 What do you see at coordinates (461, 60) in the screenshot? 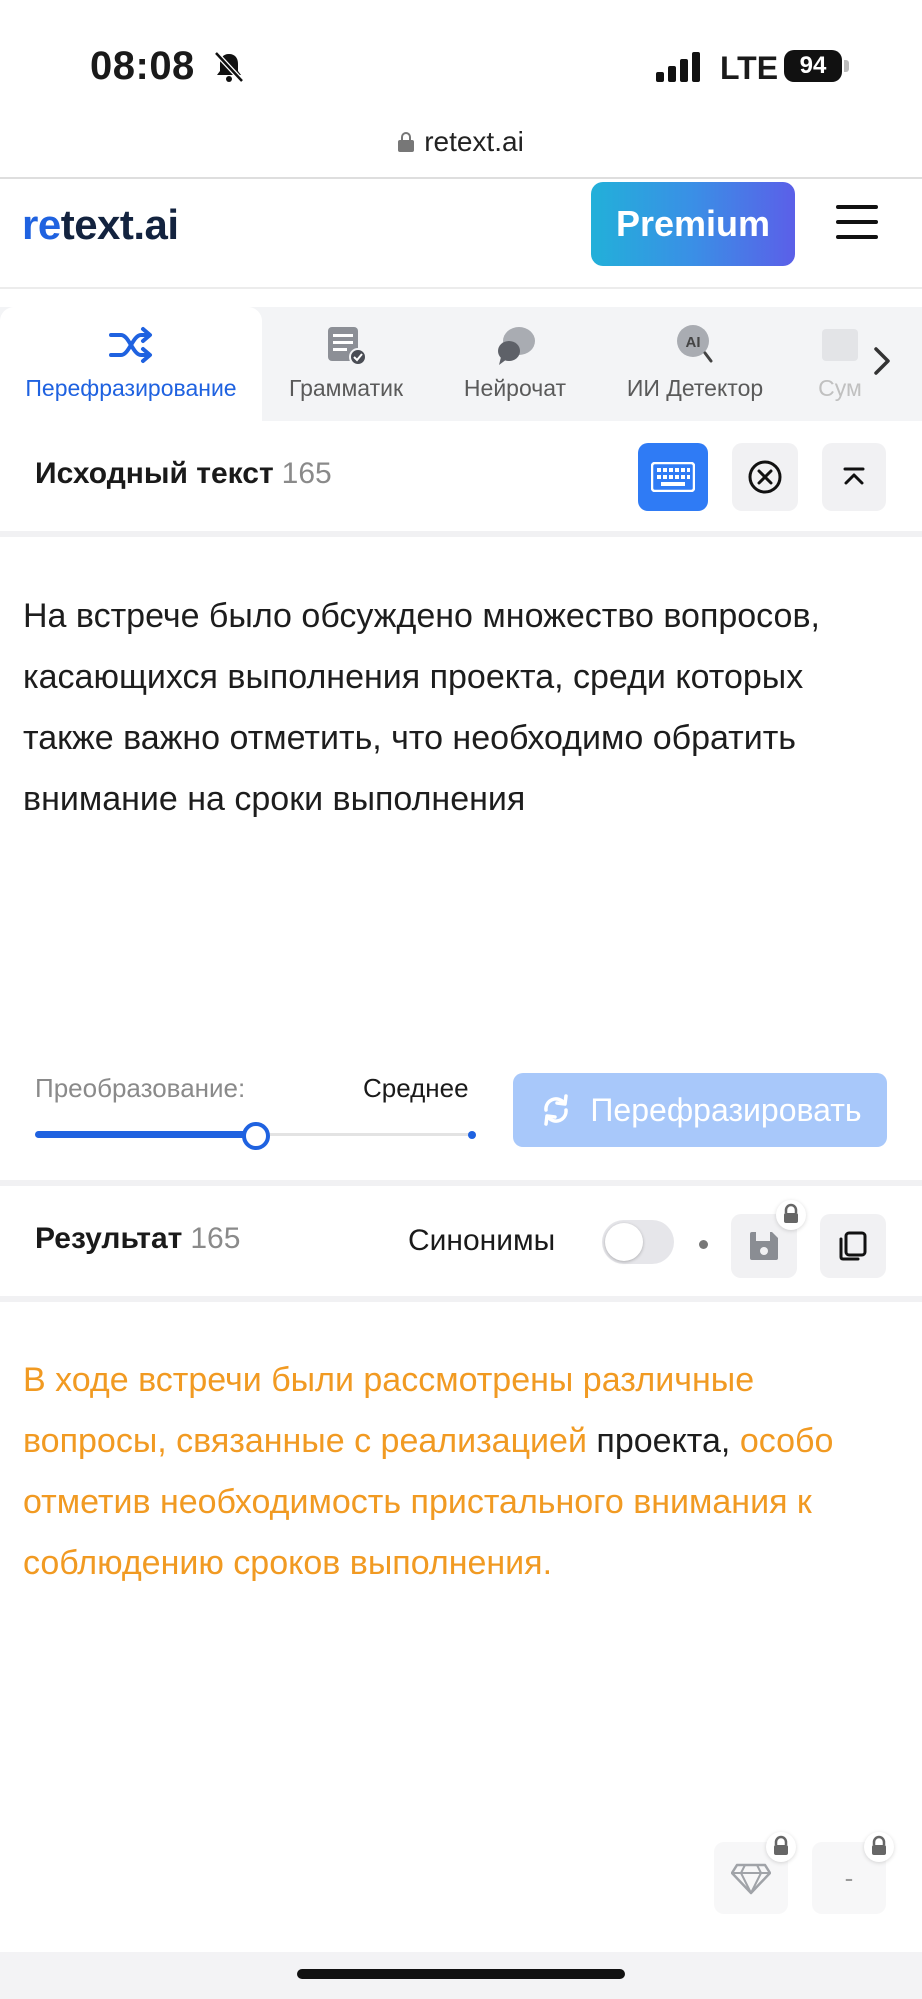
I see `status-bar: 08:08 LTE 94` at bounding box center [461, 60].